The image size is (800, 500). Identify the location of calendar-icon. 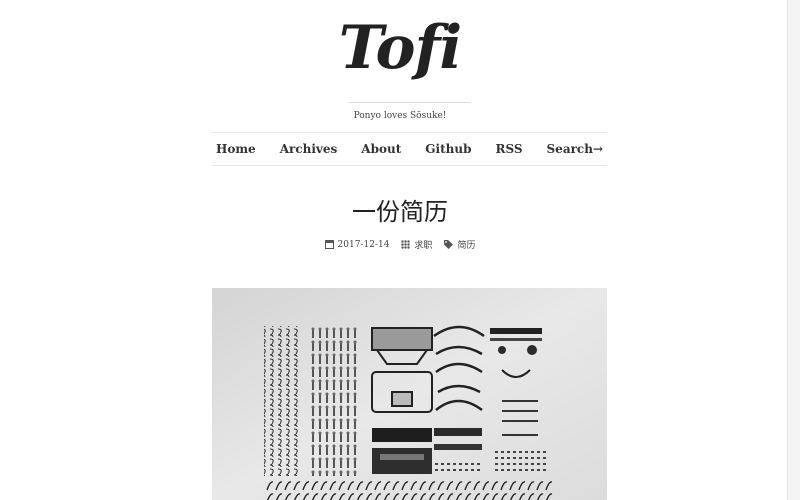
(329, 244).